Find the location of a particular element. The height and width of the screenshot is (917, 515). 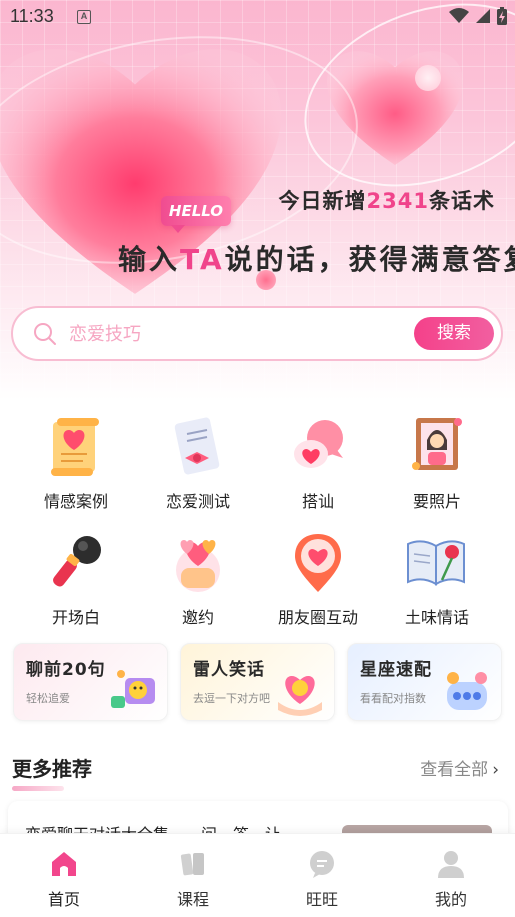

category-love-test: 恋爱测试 is located at coordinates (198, 463).